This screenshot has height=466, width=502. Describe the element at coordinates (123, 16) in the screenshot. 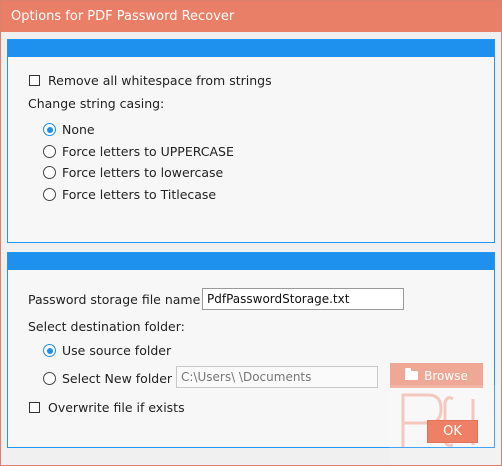

I see `window-title: Options for PDF Password Recover` at that location.